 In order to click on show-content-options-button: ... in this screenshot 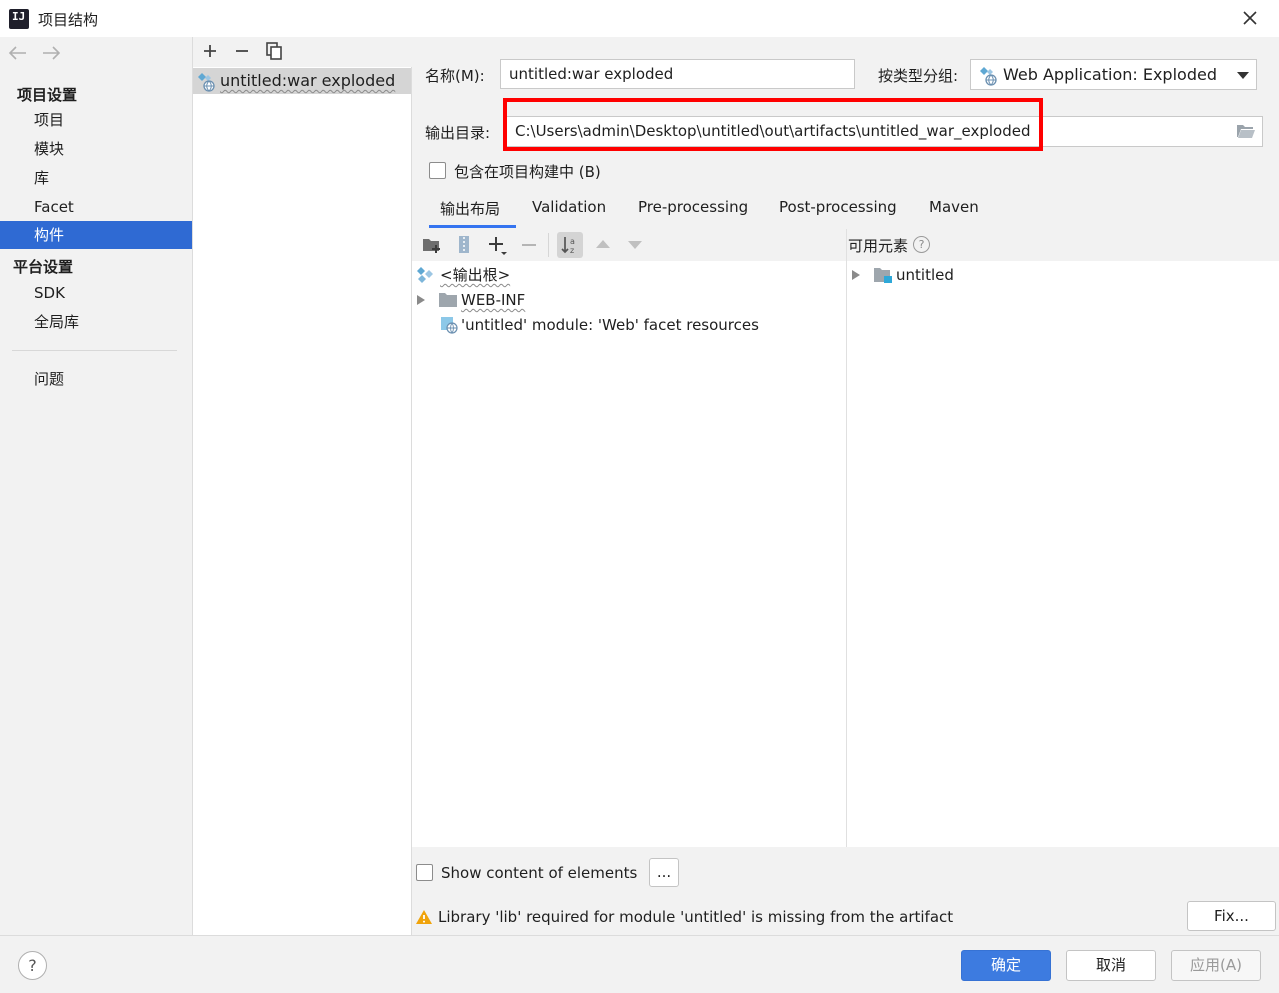, I will do `click(664, 872)`.